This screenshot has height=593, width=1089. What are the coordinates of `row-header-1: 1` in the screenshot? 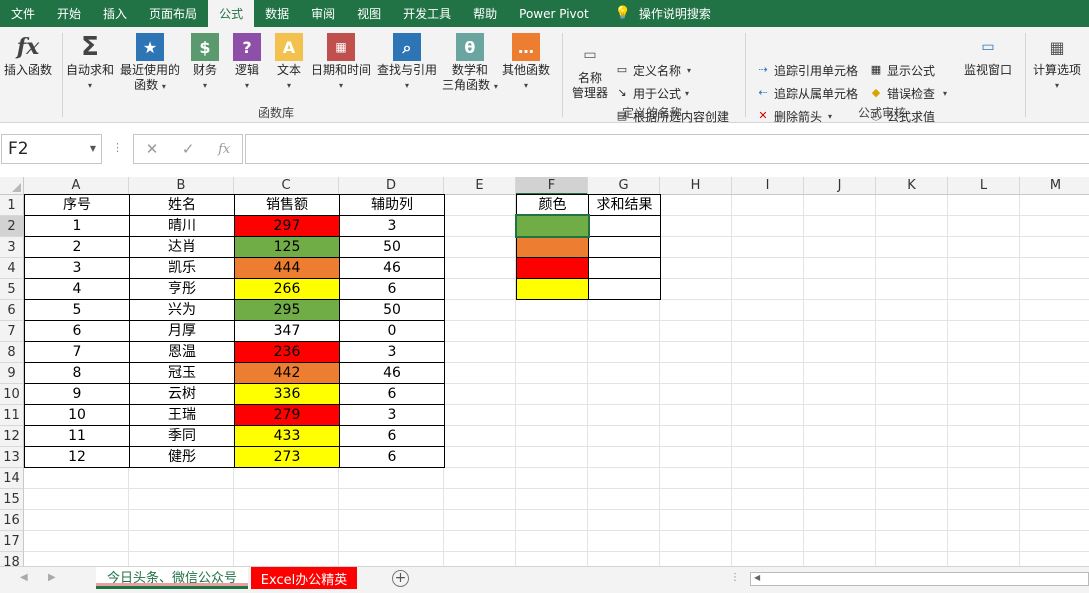 It's located at (12, 205).